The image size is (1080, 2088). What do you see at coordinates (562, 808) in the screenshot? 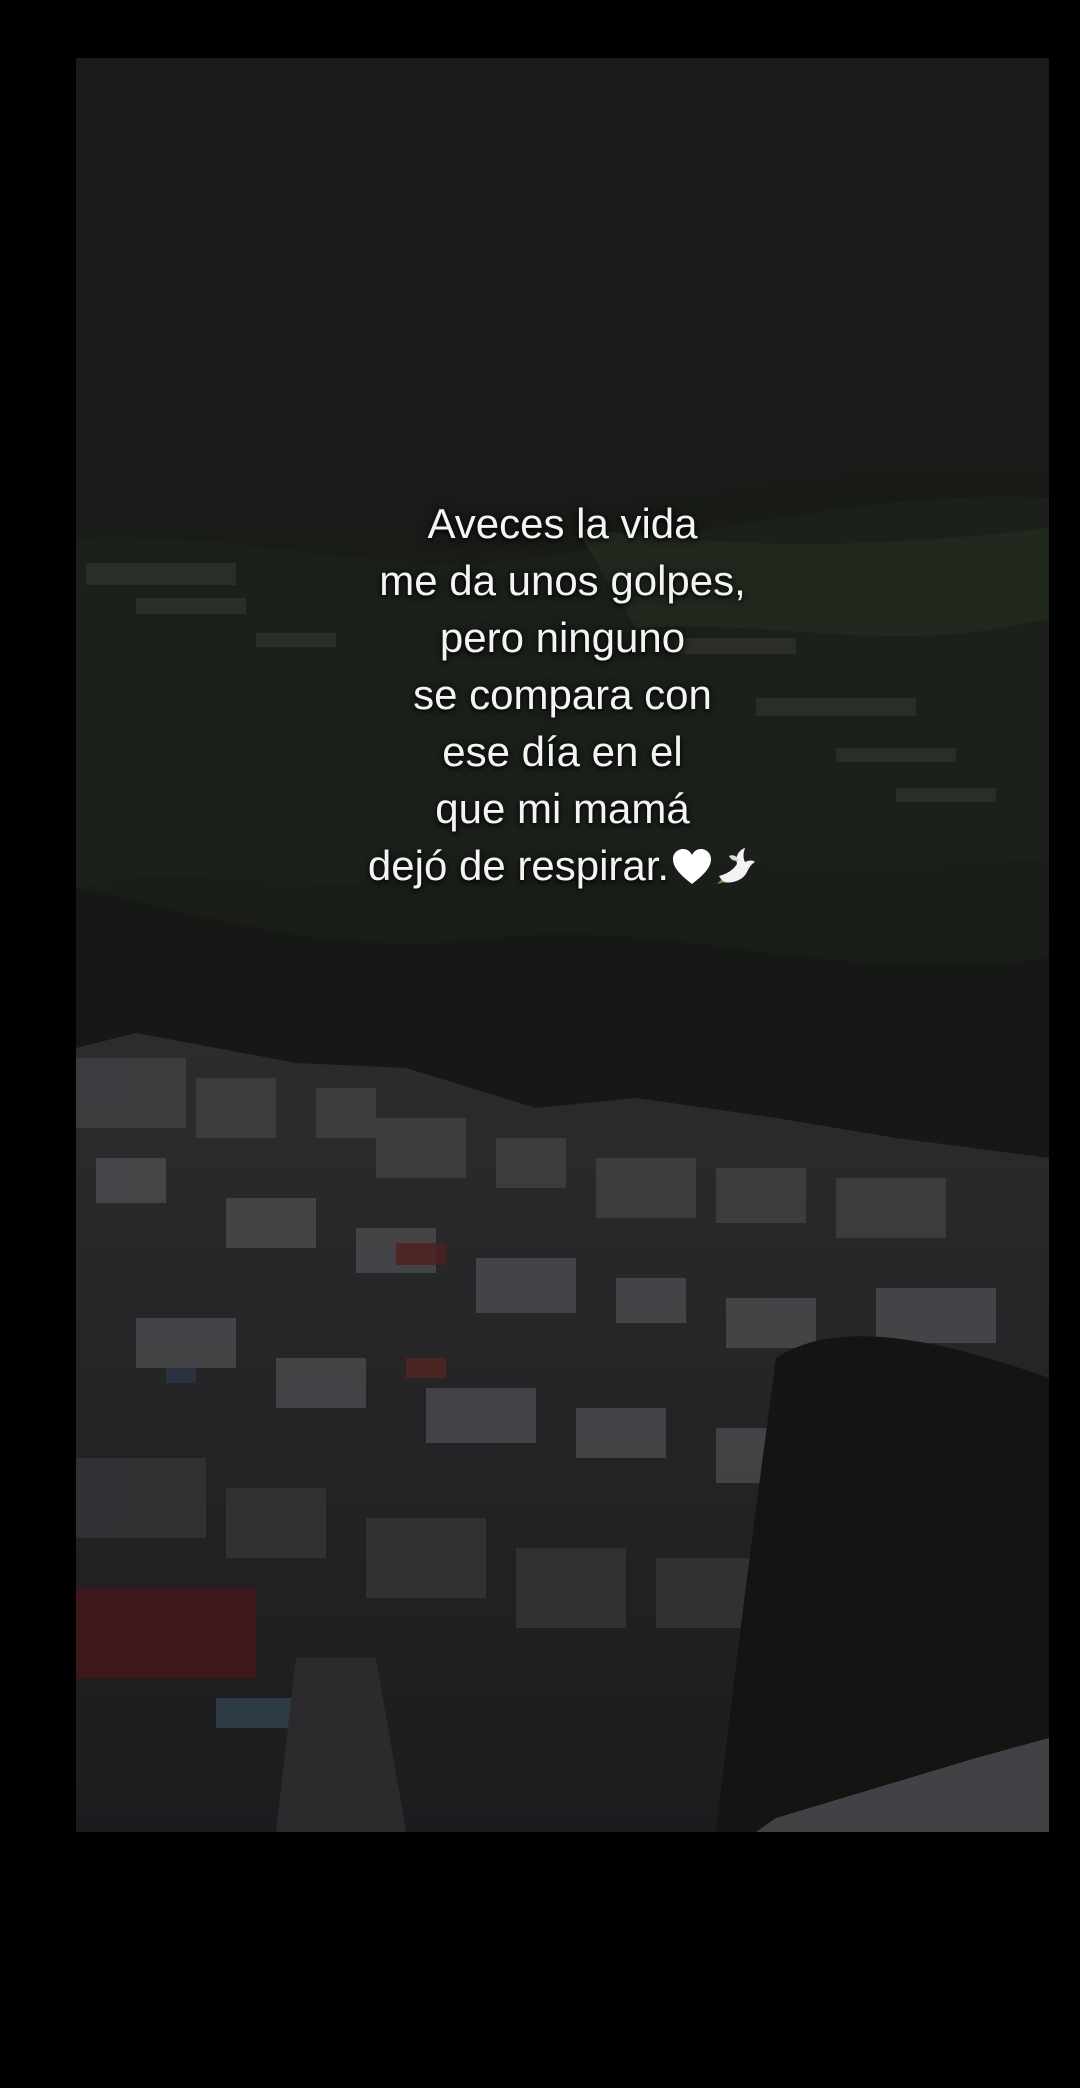
I see `caption-line-6: que mi mamá` at bounding box center [562, 808].